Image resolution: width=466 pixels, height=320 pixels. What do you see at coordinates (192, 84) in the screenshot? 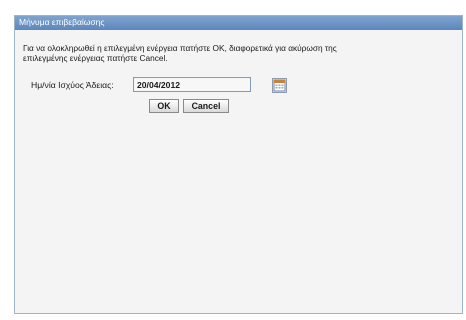
I see `license-date-input` at bounding box center [192, 84].